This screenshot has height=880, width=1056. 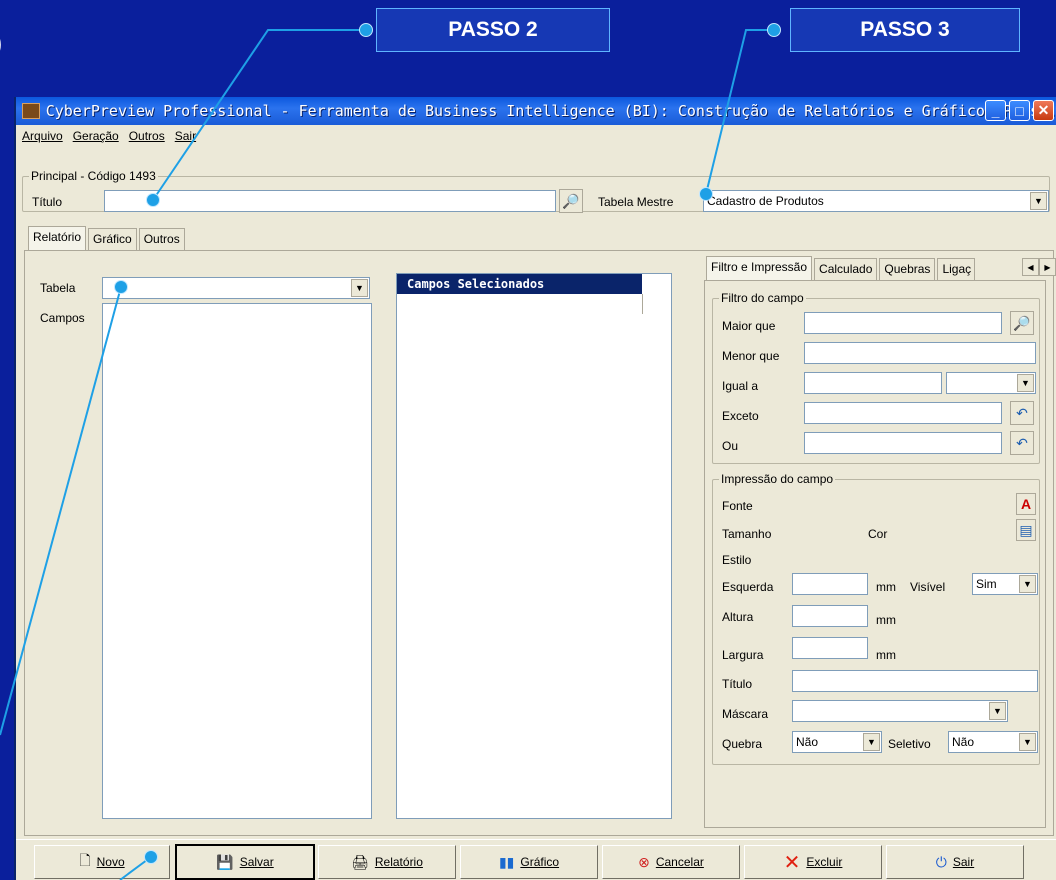 I want to click on esquerda-input, so click(x=830, y=584).